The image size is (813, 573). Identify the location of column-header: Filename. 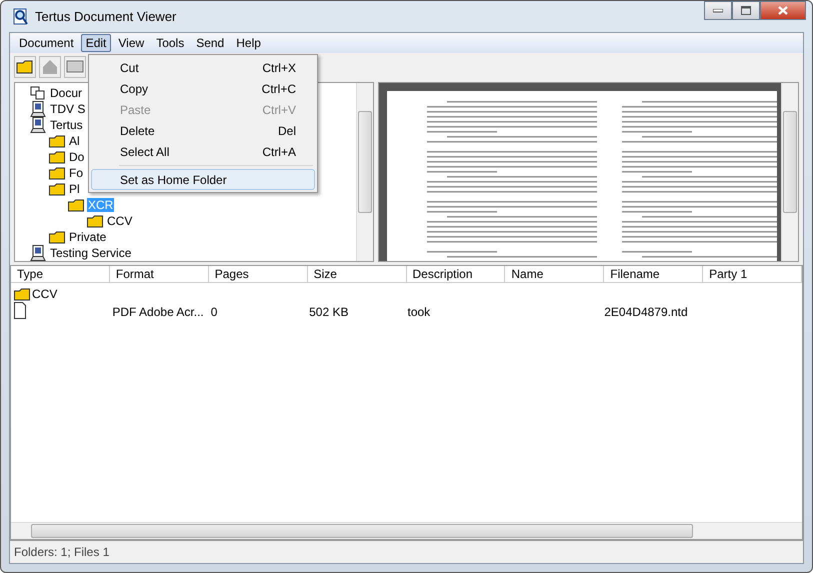
(654, 274).